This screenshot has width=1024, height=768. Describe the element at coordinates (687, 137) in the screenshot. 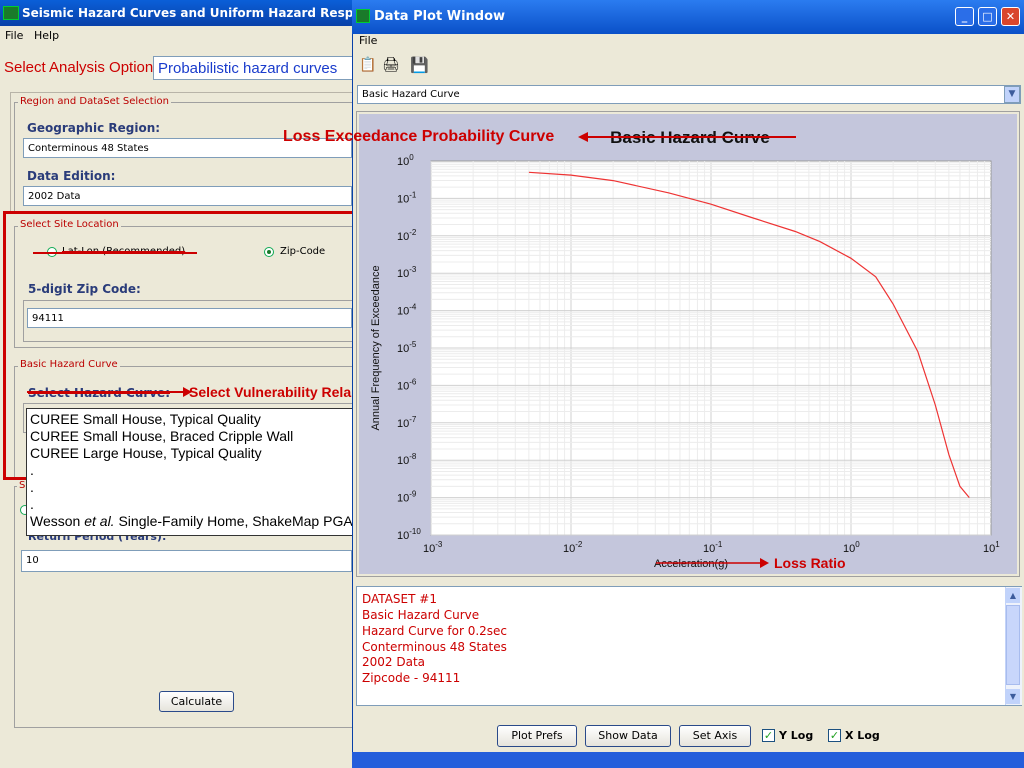

I see `title-strike-arrow` at that location.